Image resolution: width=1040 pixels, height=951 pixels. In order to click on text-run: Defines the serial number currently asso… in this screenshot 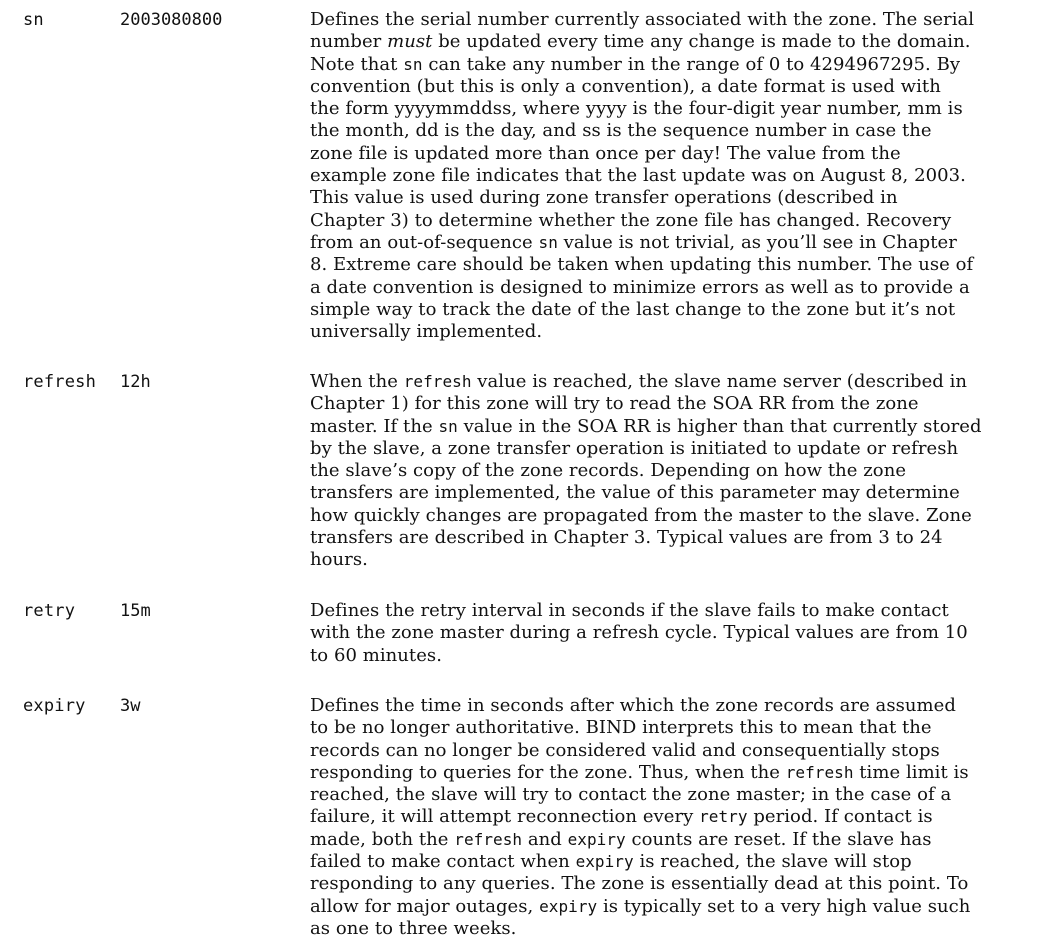, I will do `click(642, 19)`.